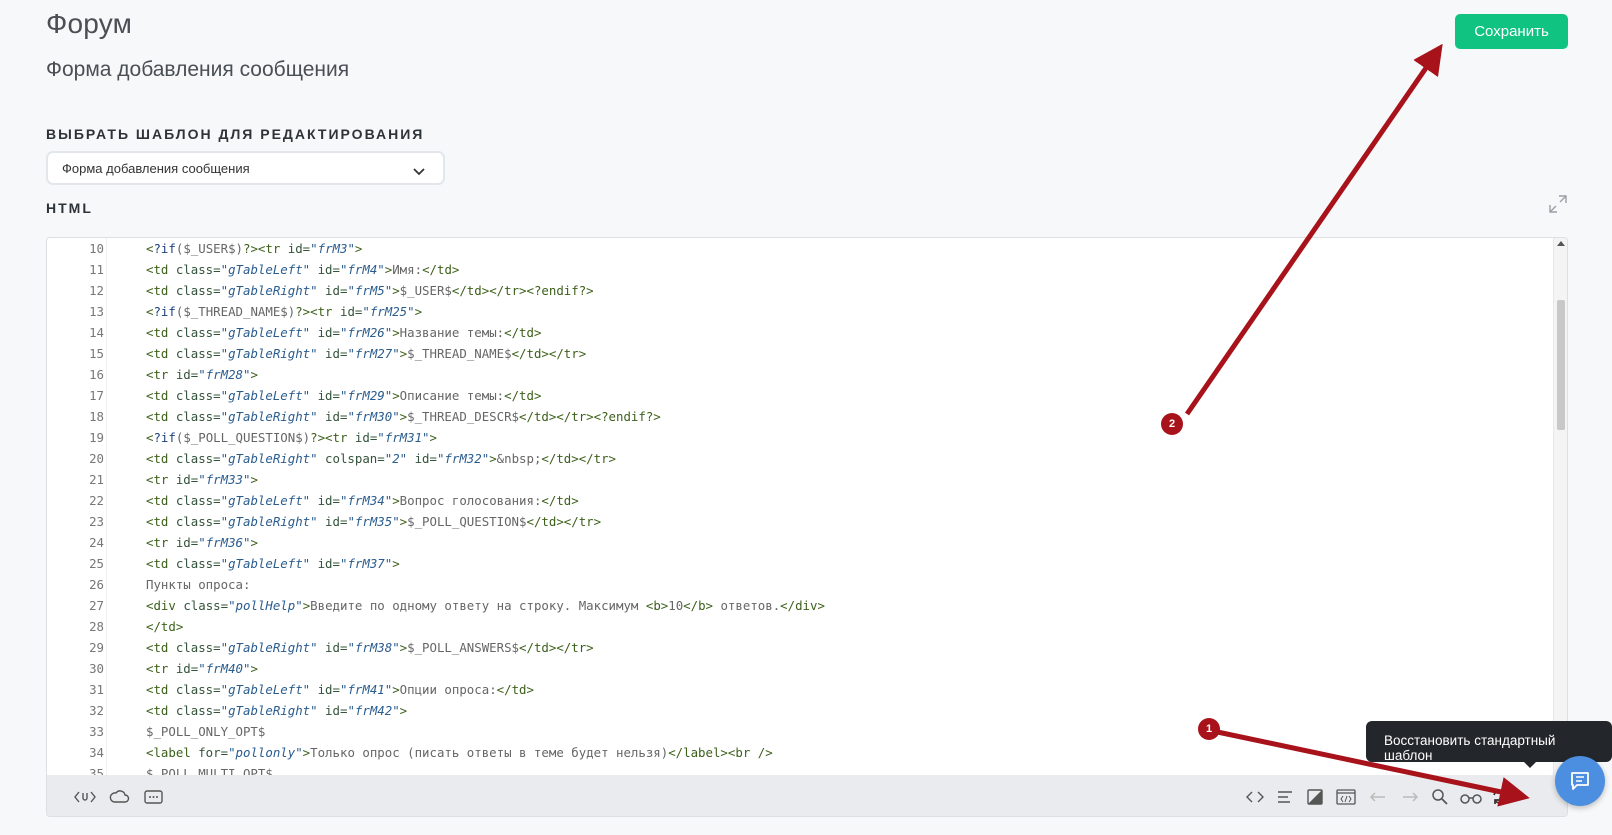 The width and height of the screenshot is (1612, 835). I want to click on line-number: 14, so click(96, 332).